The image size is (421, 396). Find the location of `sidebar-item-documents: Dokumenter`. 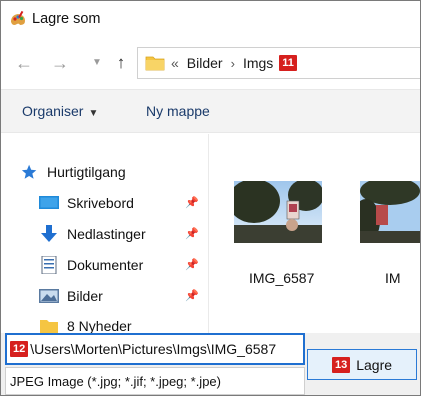

sidebar-item-documents: Dokumenter is located at coordinates (91, 265).